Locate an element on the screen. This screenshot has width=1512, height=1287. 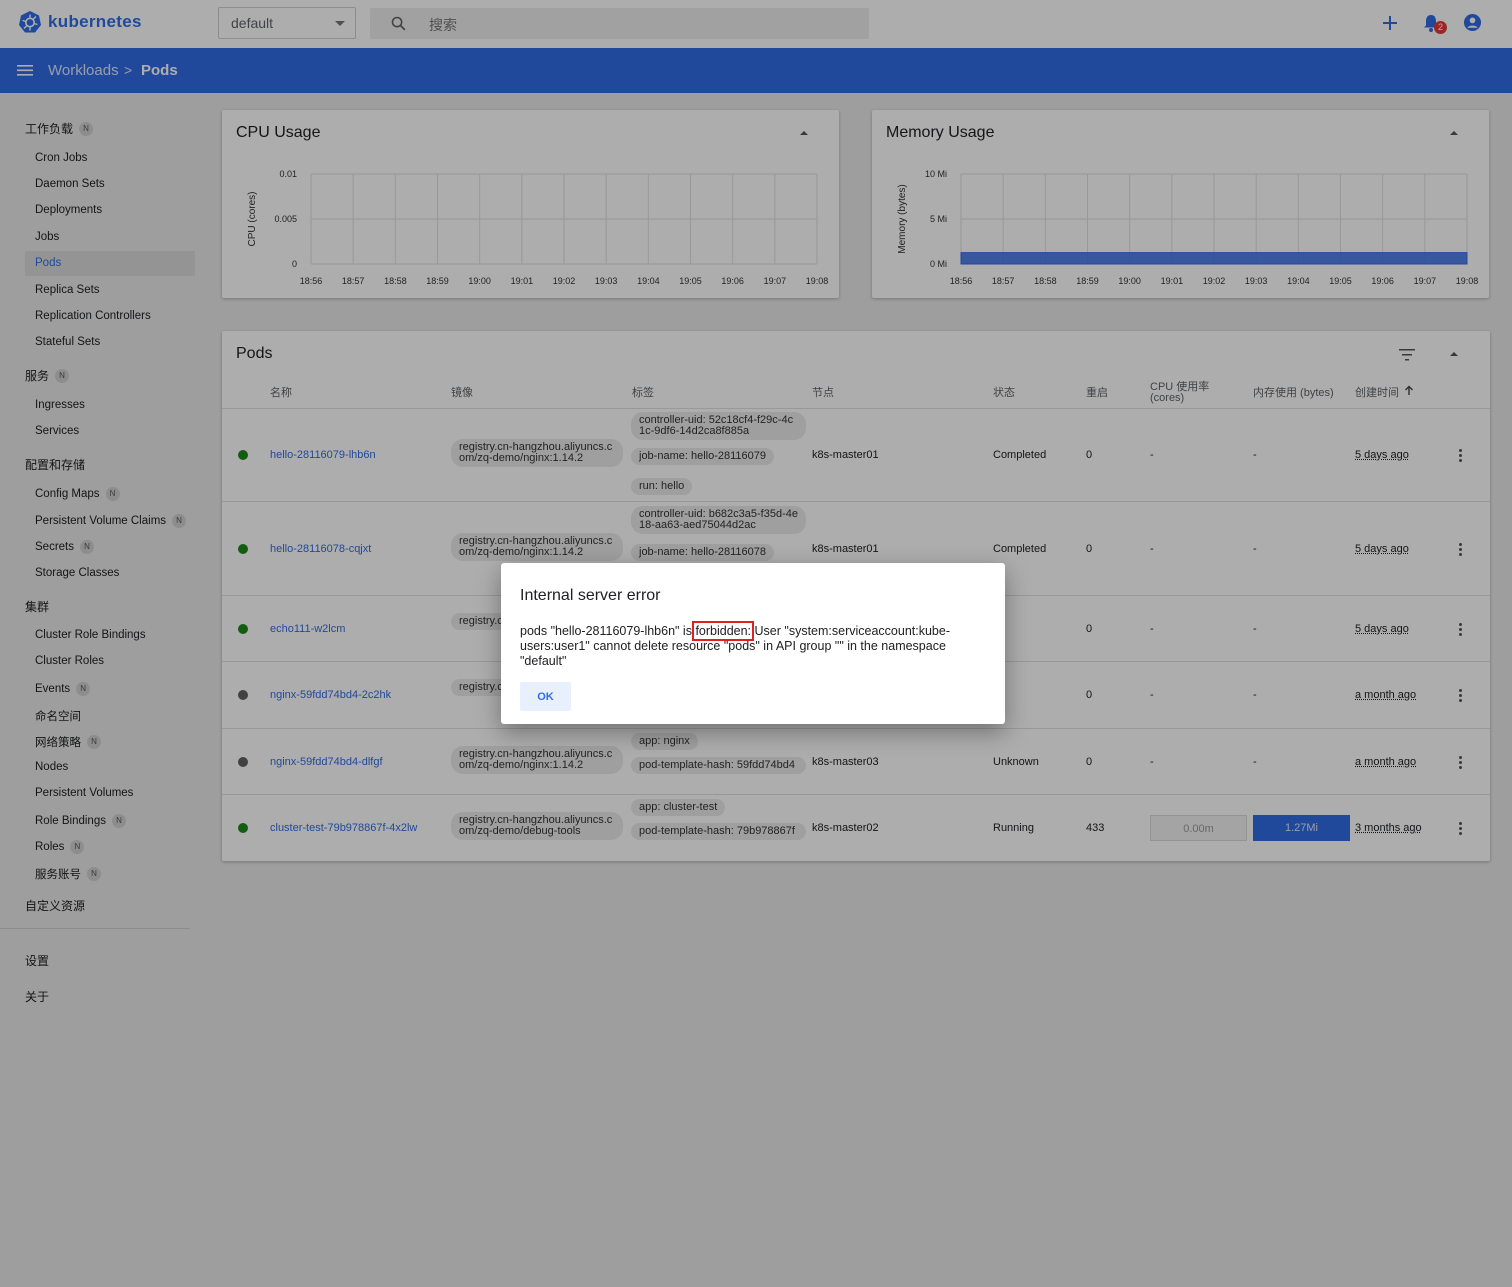
ok-button: OK is located at coordinates (545, 696).